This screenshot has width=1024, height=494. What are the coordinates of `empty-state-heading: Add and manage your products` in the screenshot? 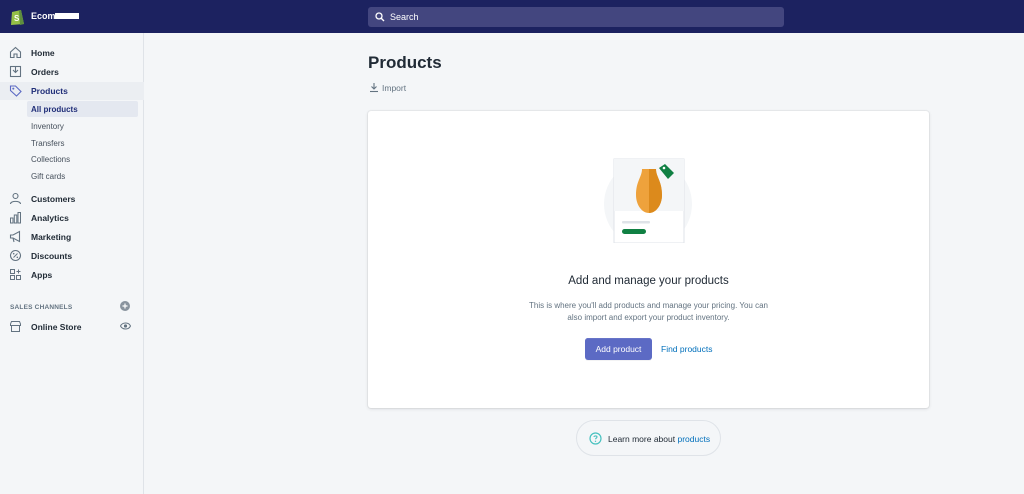 It's located at (648, 281).